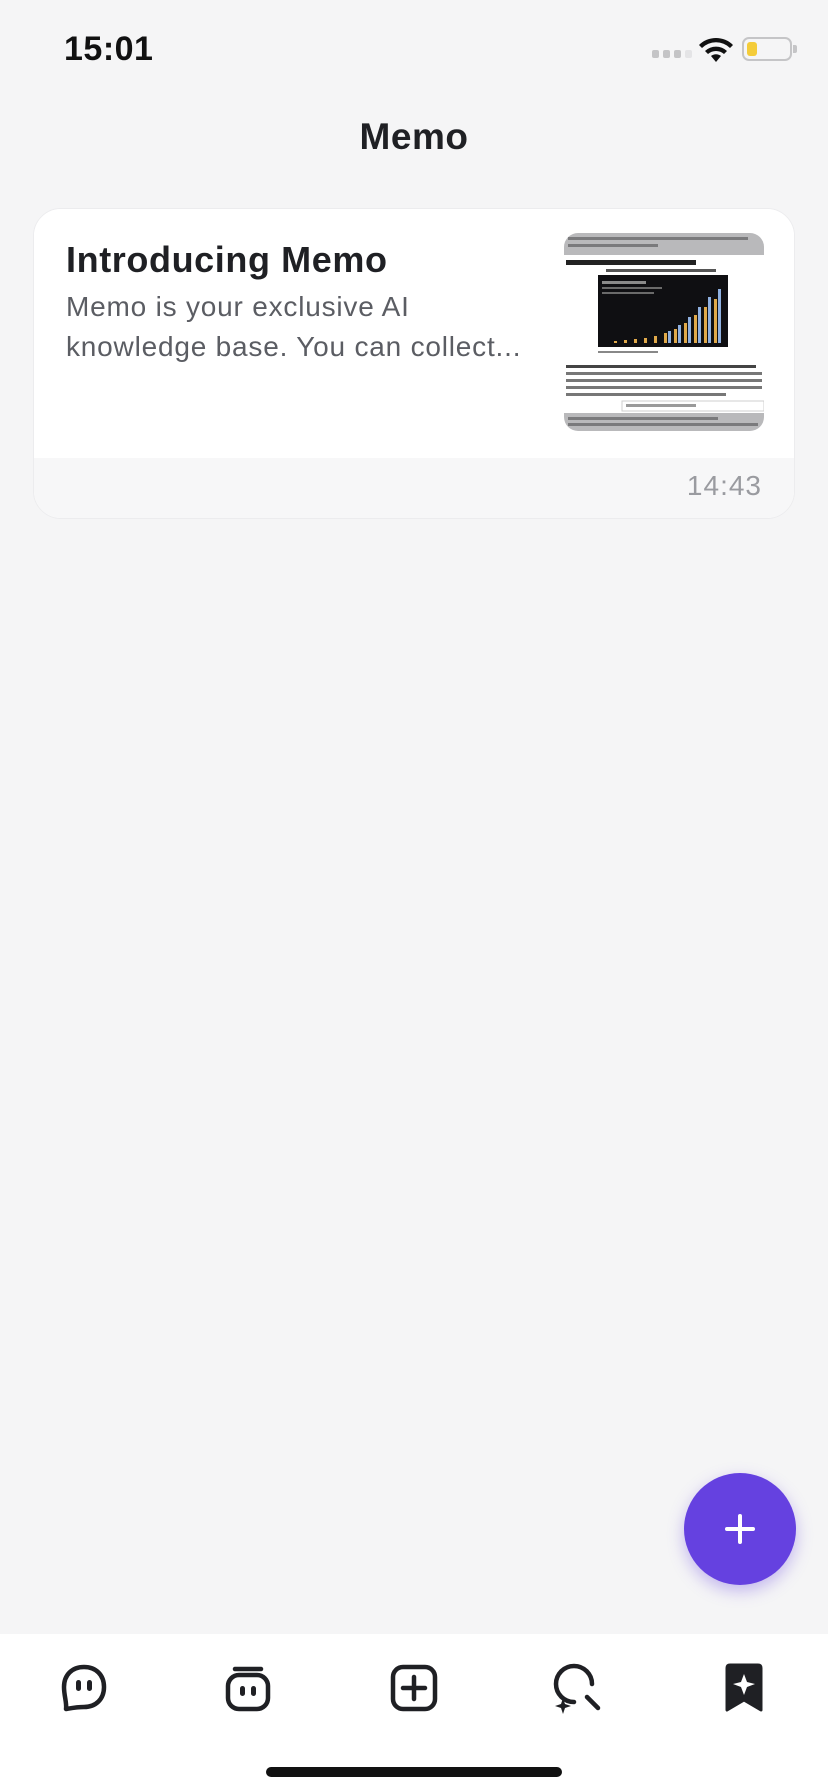 This screenshot has width=828, height=1792. I want to click on discover-search-icon, so click(577, 1688).